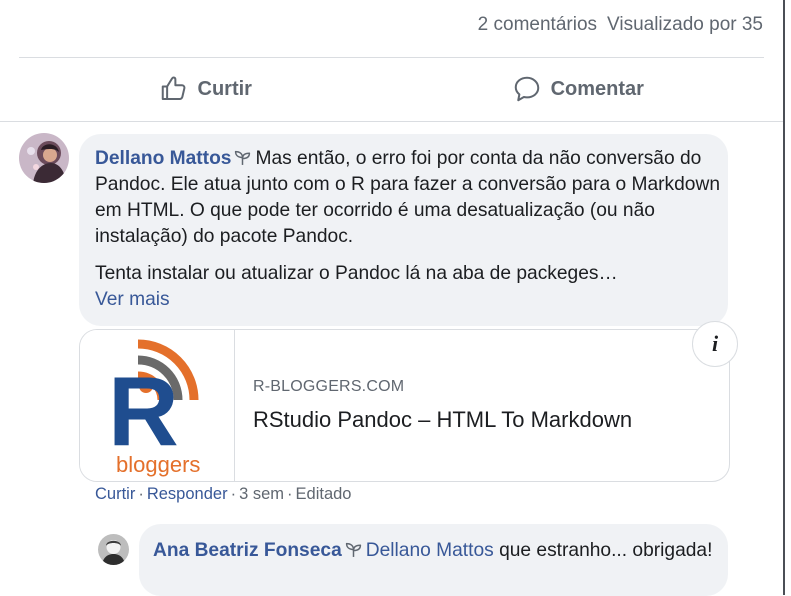 Image resolution: width=791 pixels, height=596 pixels. I want to click on post-stats: 2 comentários Visualizado por 35, so click(620, 25).